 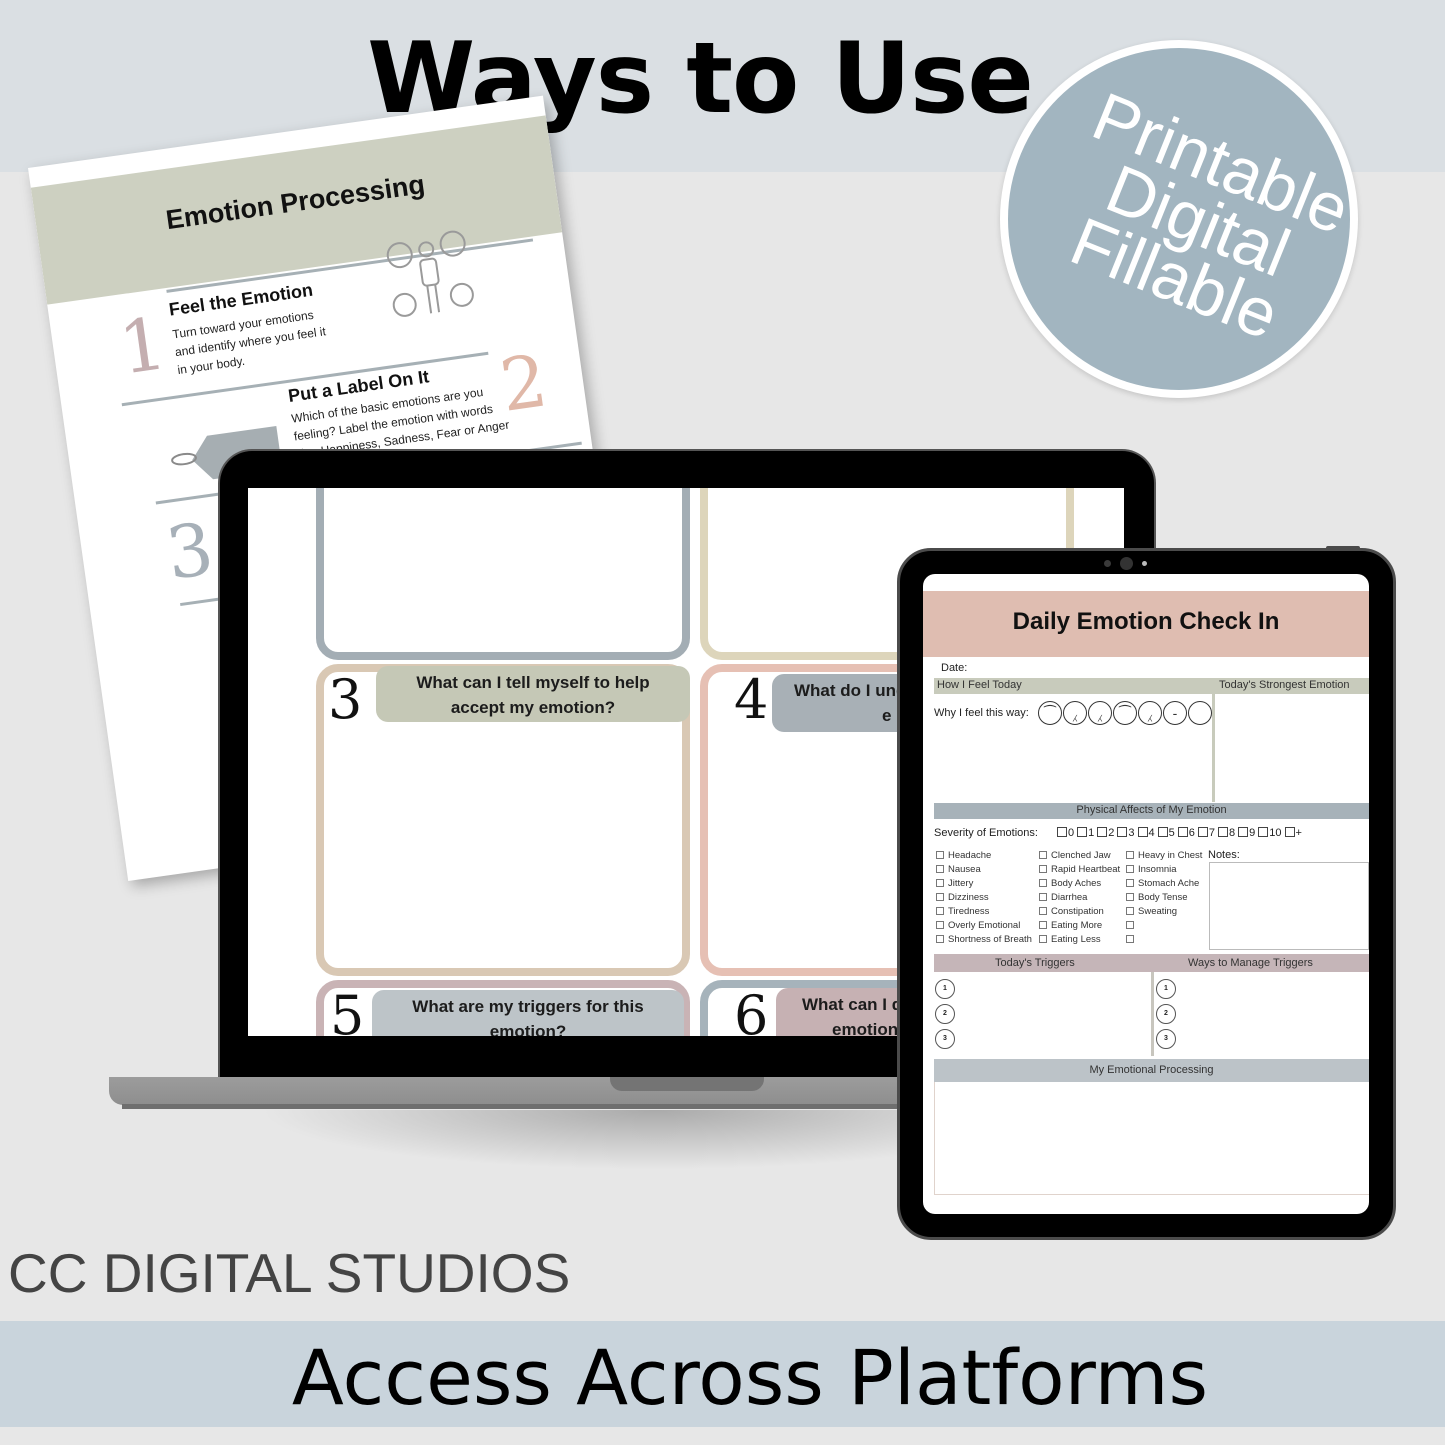 I want to click on date-label: Date:, so click(x=954, y=668).